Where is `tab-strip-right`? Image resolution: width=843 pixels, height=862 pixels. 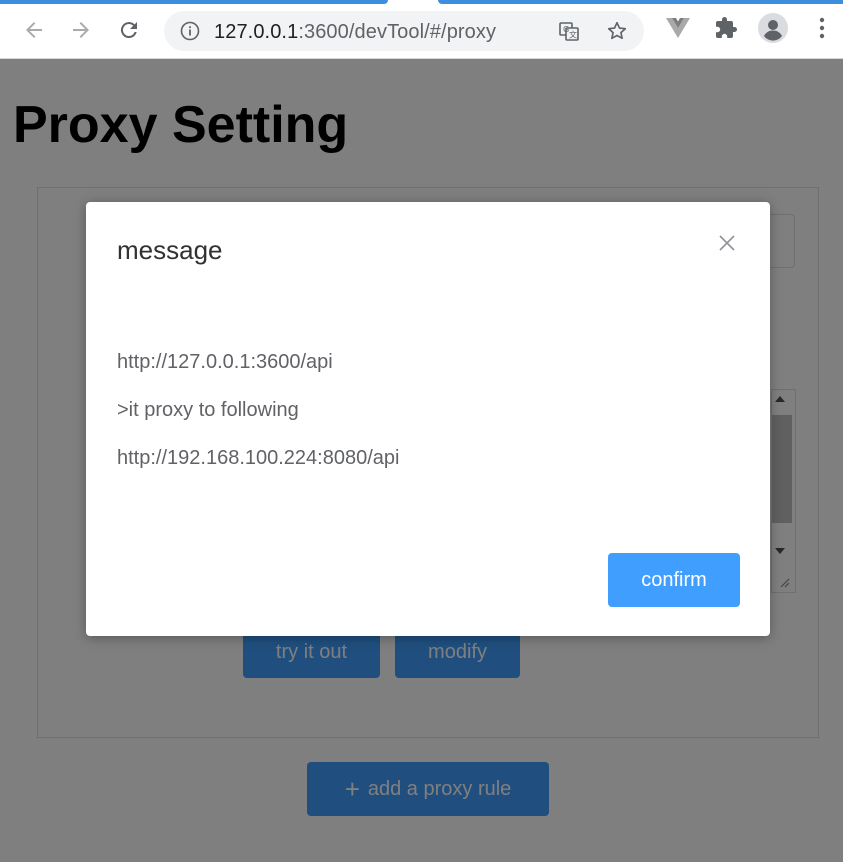 tab-strip-right is located at coordinates (640, 2).